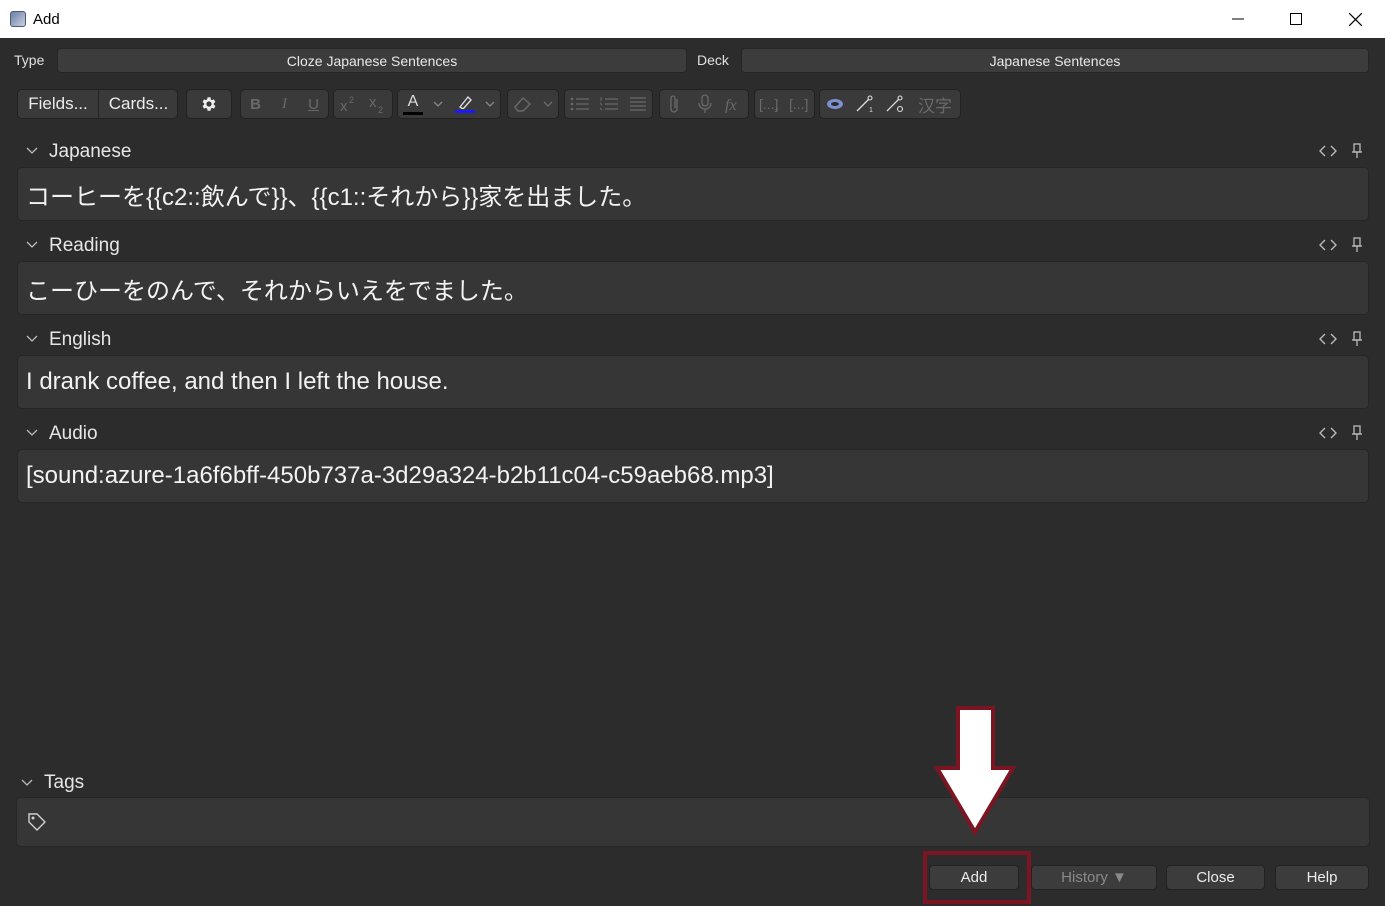 Image resolution: width=1385 pixels, height=906 pixels. I want to click on subscript-button: x2, so click(377, 104).